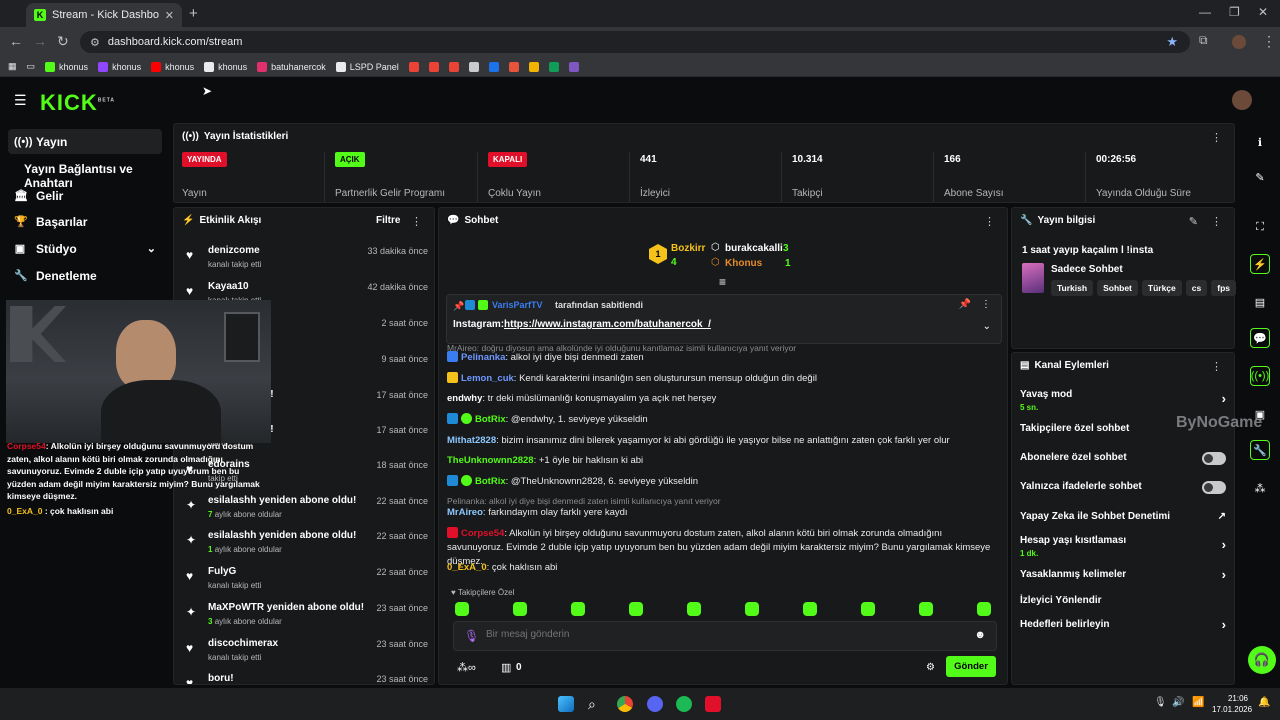 The image size is (1280, 720). What do you see at coordinates (483, 357) in the screenshot?
I see `chat-username: Pelinanka` at bounding box center [483, 357].